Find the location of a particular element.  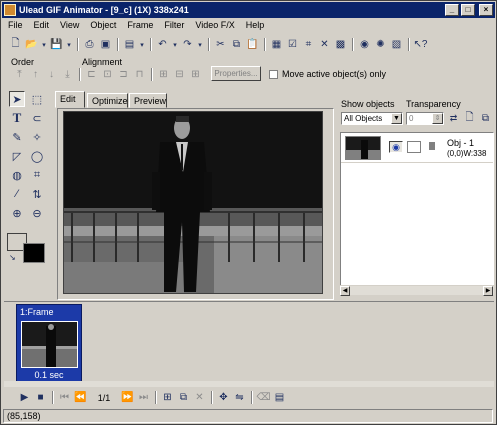

fill-tool-icon: ◍ is located at coordinates (17, 175).